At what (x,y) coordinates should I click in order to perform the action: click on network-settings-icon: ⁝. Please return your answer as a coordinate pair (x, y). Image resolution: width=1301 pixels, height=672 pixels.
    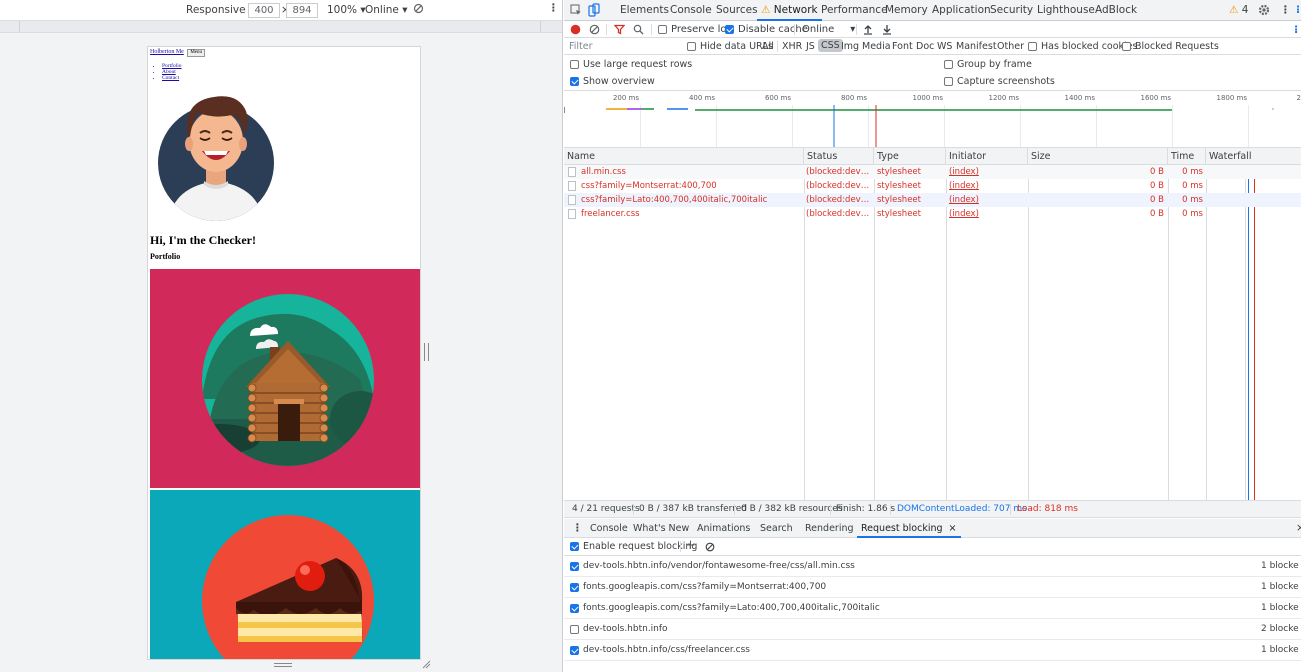
    Looking at the image, I should click on (1296, 29).